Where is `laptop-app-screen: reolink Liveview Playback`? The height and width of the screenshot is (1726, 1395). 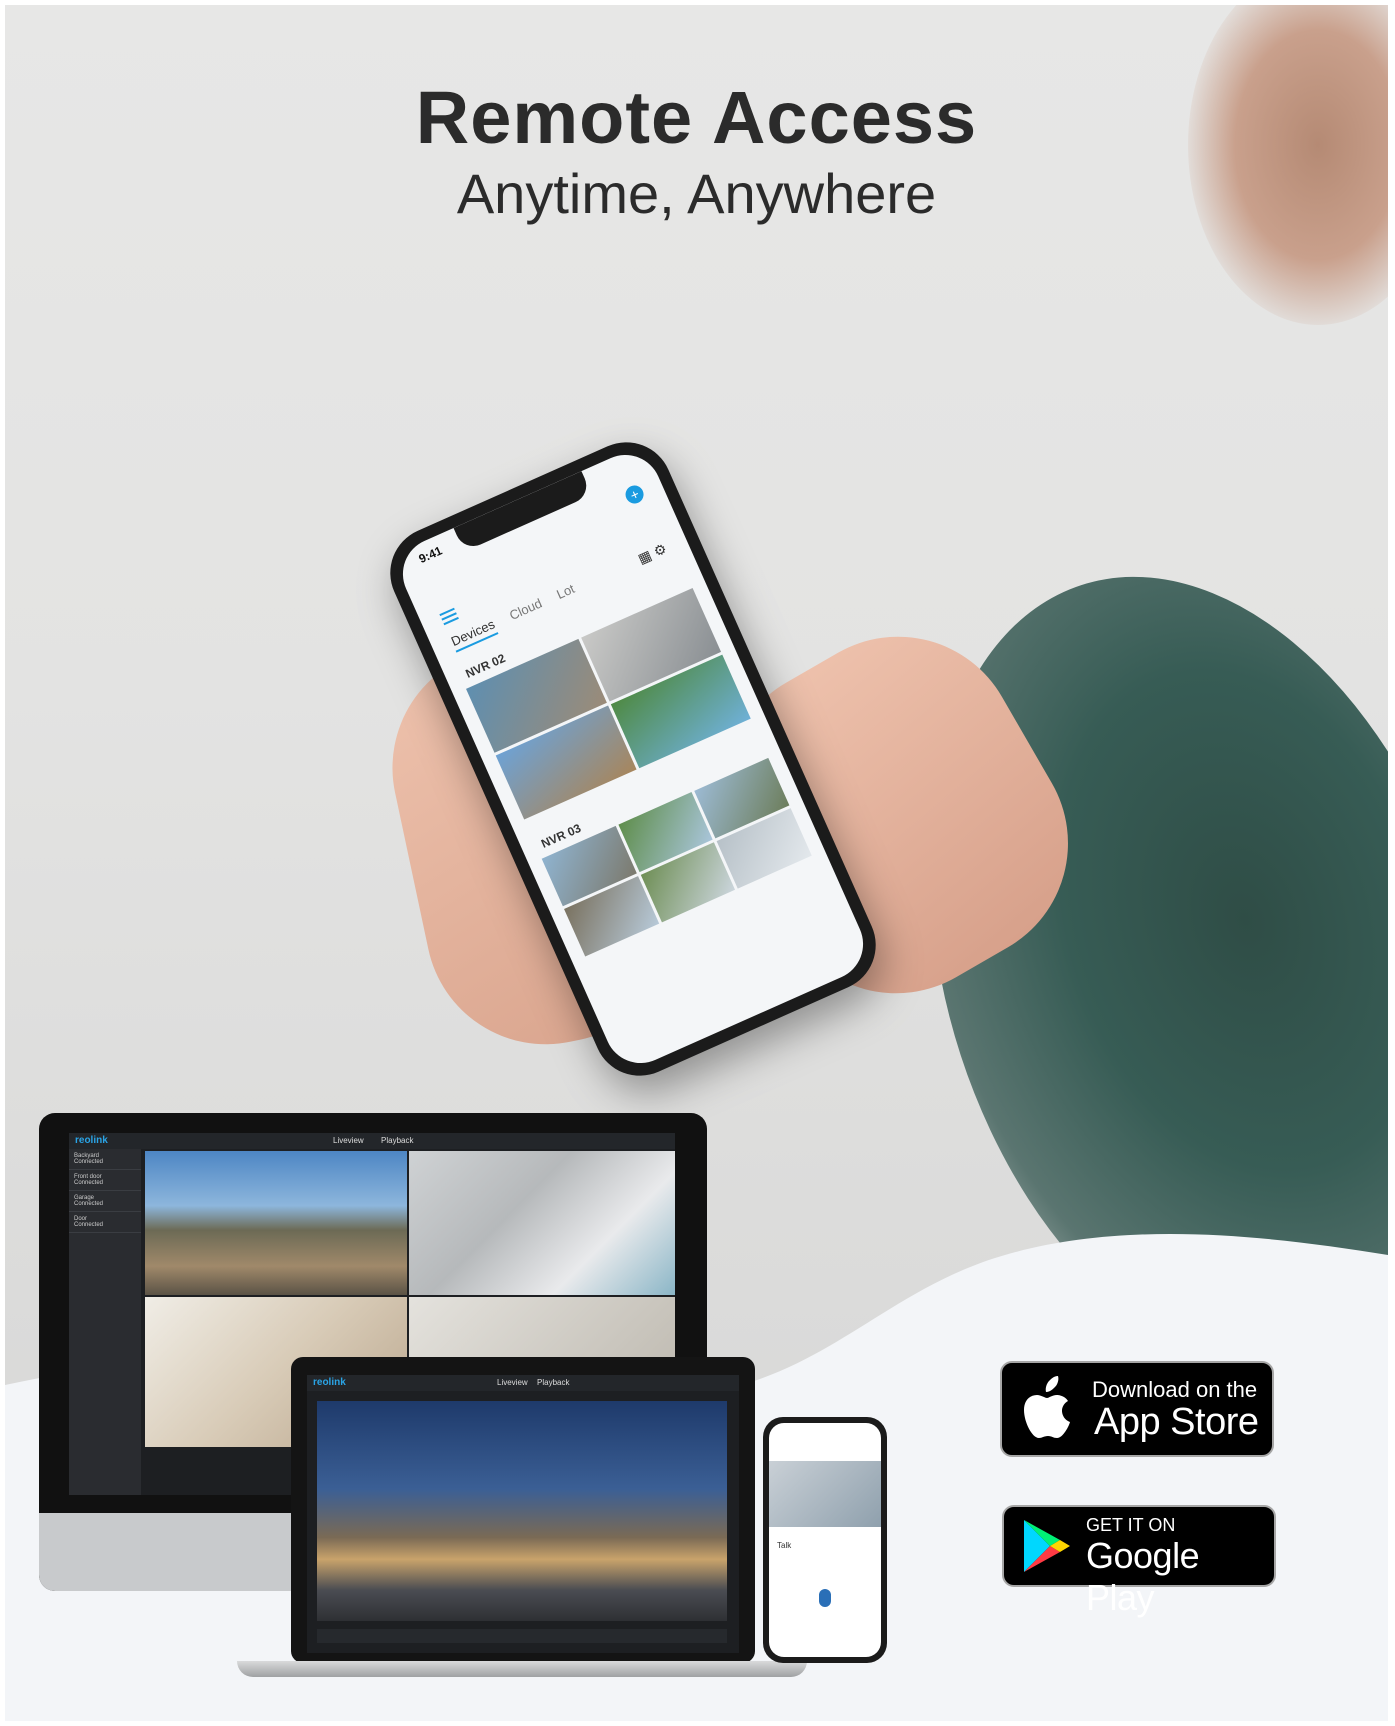
laptop-app-screen: reolink Liveview Playback is located at coordinates (523, 1514).